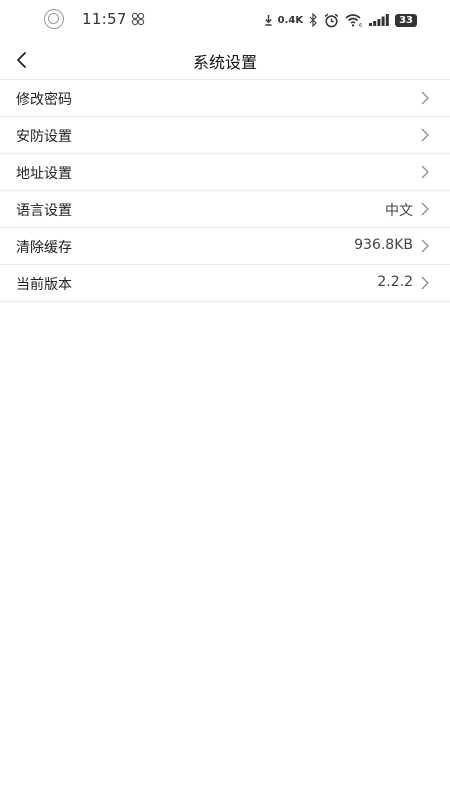 The image size is (450, 800). Describe the element at coordinates (353, 20) in the screenshot. I see `wifi-icon: 6` at that location.